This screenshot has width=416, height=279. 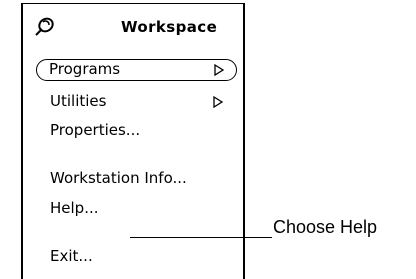 What do you see at coordinates (78, 101) in the screenshot?
I see `menu-item-label: Utilities` at bounding box center [78, 101].